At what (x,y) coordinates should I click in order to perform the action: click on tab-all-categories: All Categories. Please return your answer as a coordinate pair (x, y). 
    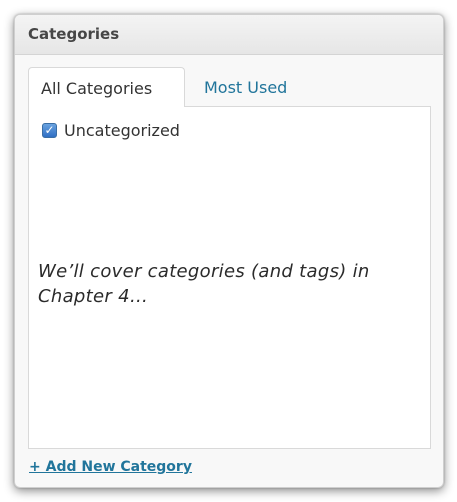
    Looking at the image, I should click on (106, 87).